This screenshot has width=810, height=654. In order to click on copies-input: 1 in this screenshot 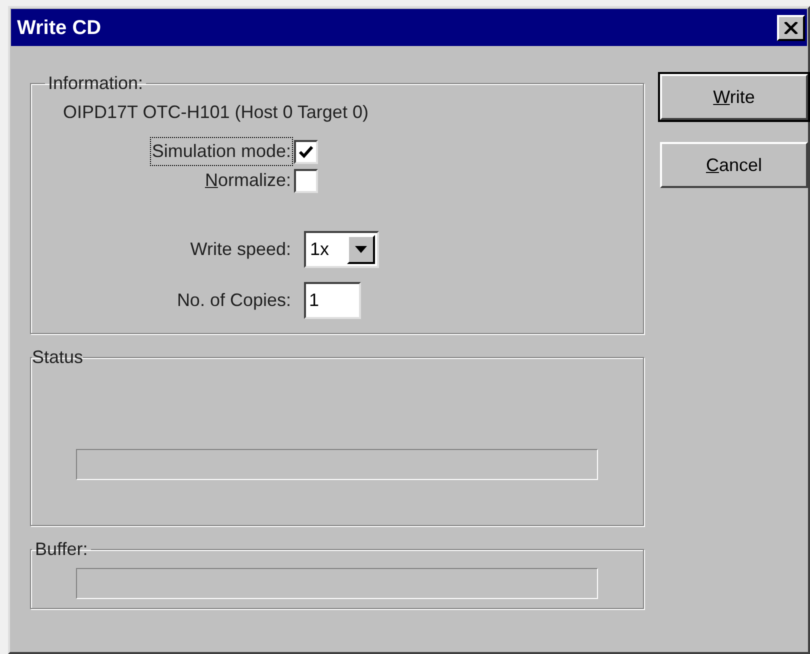, I will do `click(332, 300)`.